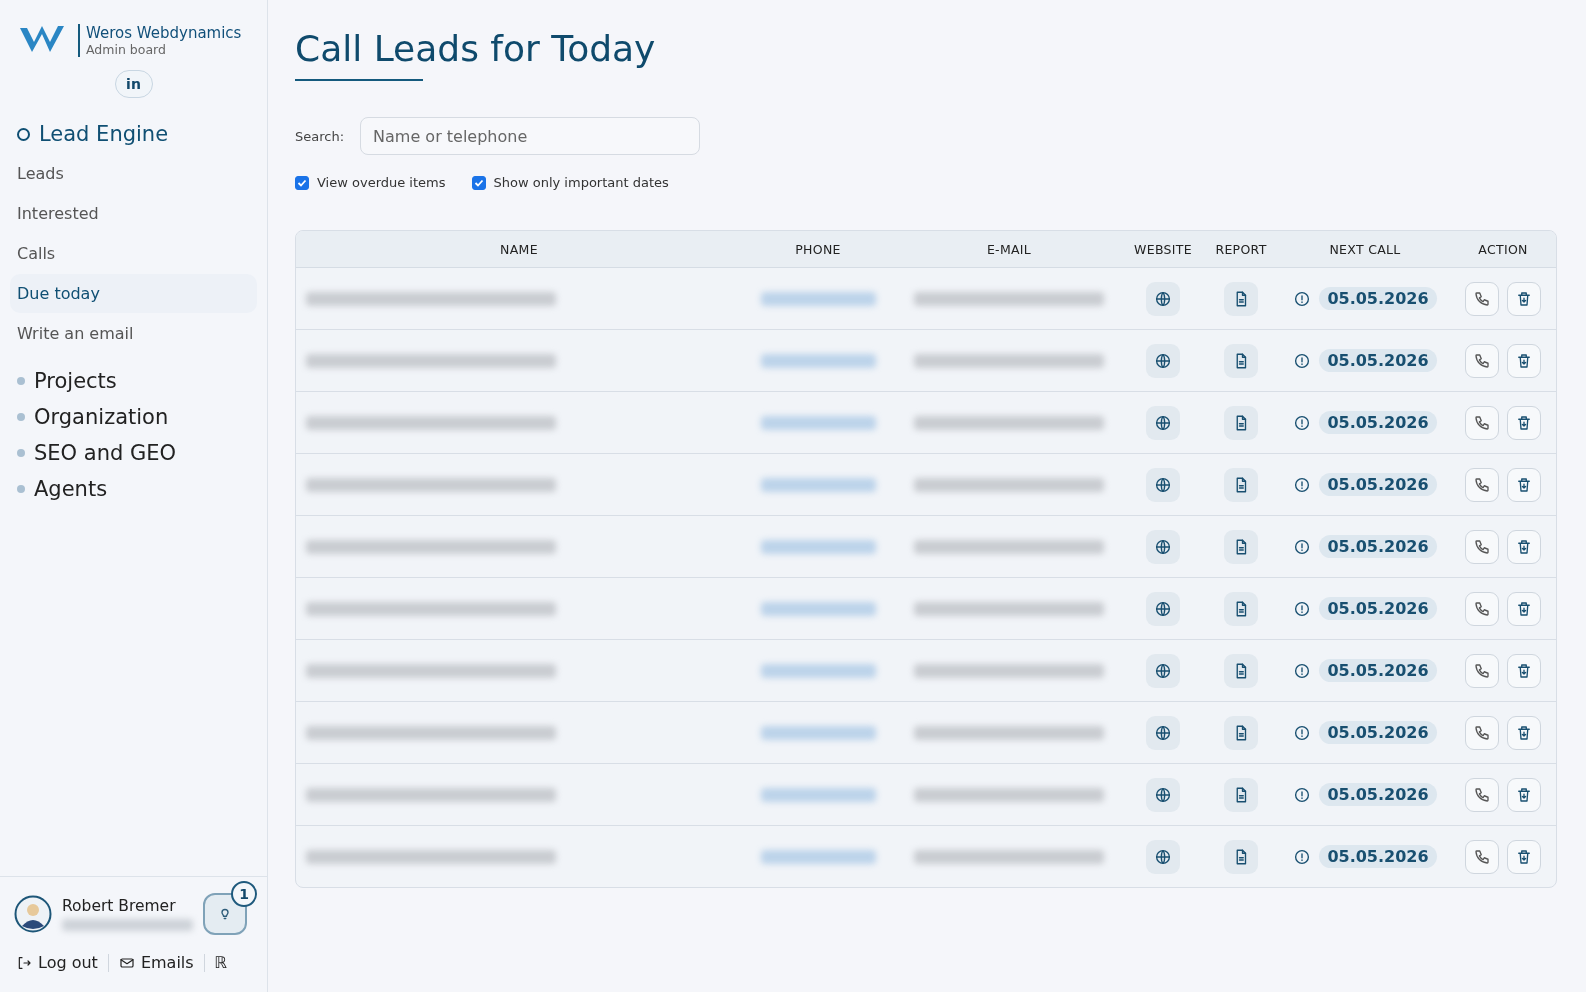 The image size is (1586, 992). Describe the element at coordinates (156, 962) in the screenshot. I see `footer-link: Emails` at that location.